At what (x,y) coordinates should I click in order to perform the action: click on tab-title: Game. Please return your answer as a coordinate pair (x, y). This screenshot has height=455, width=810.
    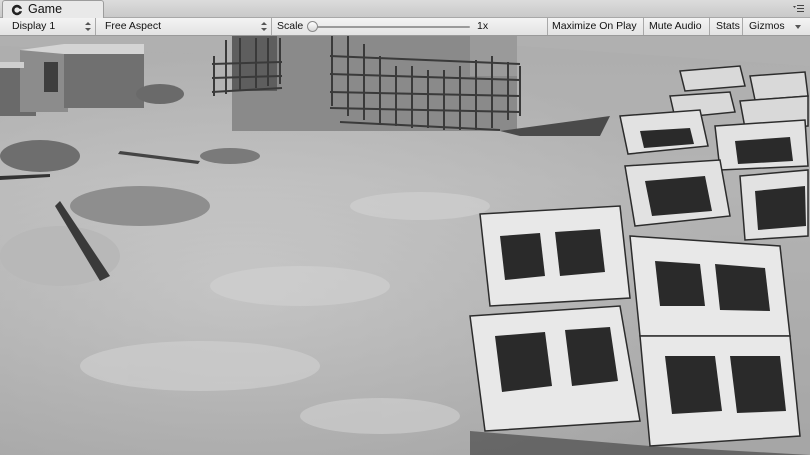
    Looking at the image, I should click on (45, 9).